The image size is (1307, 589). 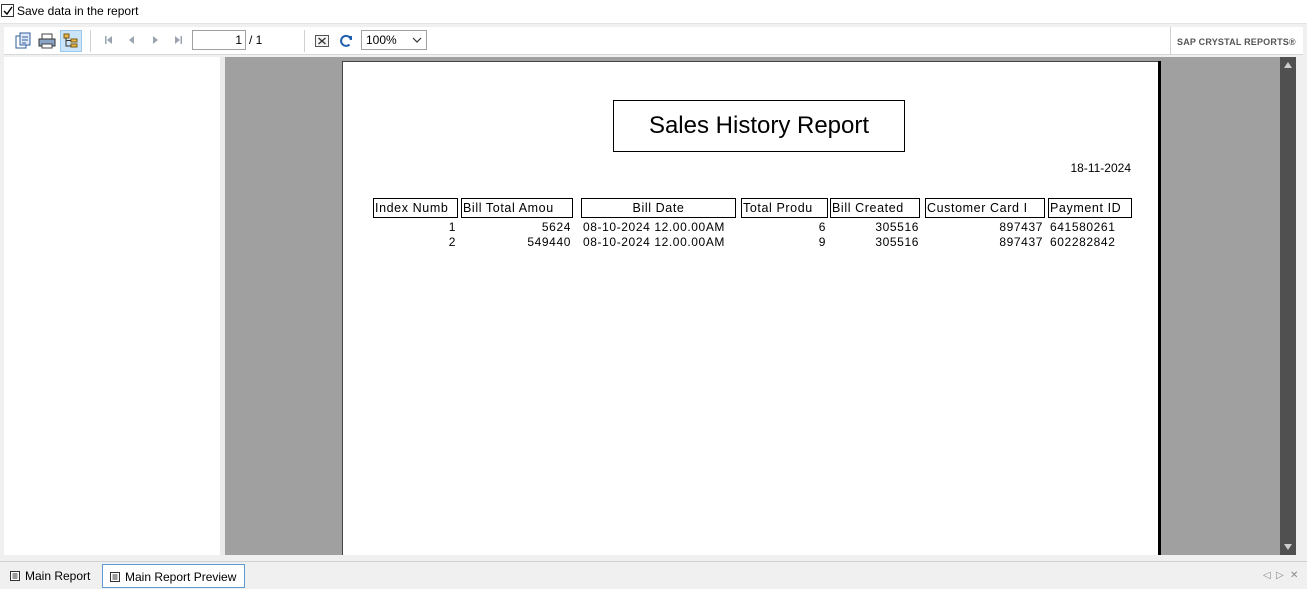 I want to click on previous-page-icon, so click(x=131, y=40).